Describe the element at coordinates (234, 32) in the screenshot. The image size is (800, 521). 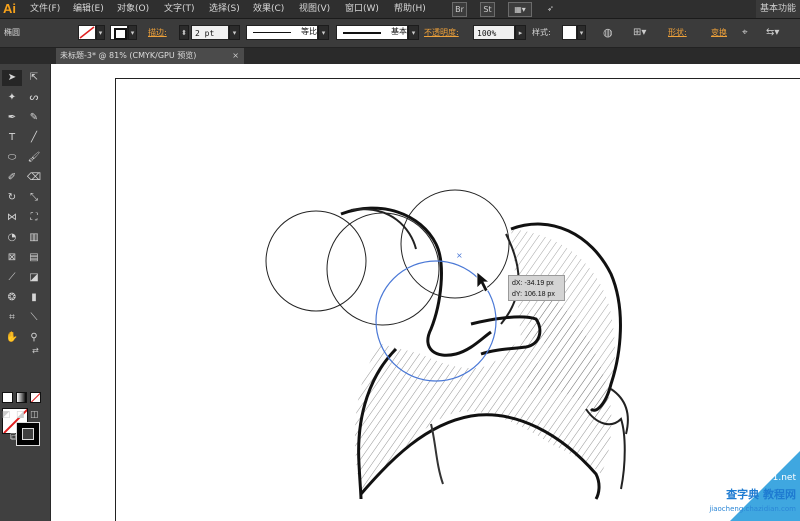
I see `stroke-weight-dropdown: ▾` at that location.